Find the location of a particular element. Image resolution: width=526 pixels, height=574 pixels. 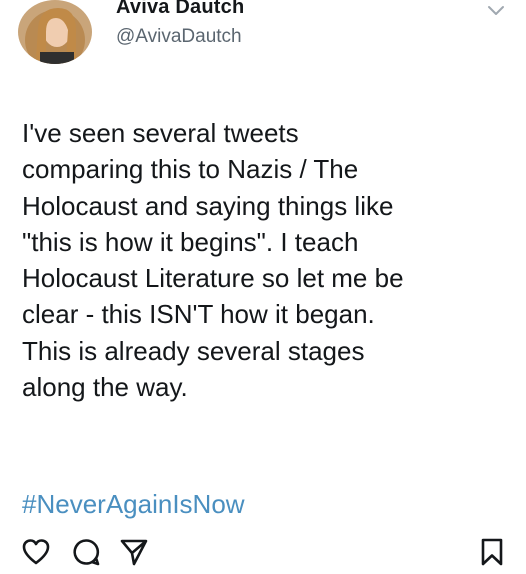

tweet-line: clear - this ISN'T how it began. is located at coordinates (198, 314).